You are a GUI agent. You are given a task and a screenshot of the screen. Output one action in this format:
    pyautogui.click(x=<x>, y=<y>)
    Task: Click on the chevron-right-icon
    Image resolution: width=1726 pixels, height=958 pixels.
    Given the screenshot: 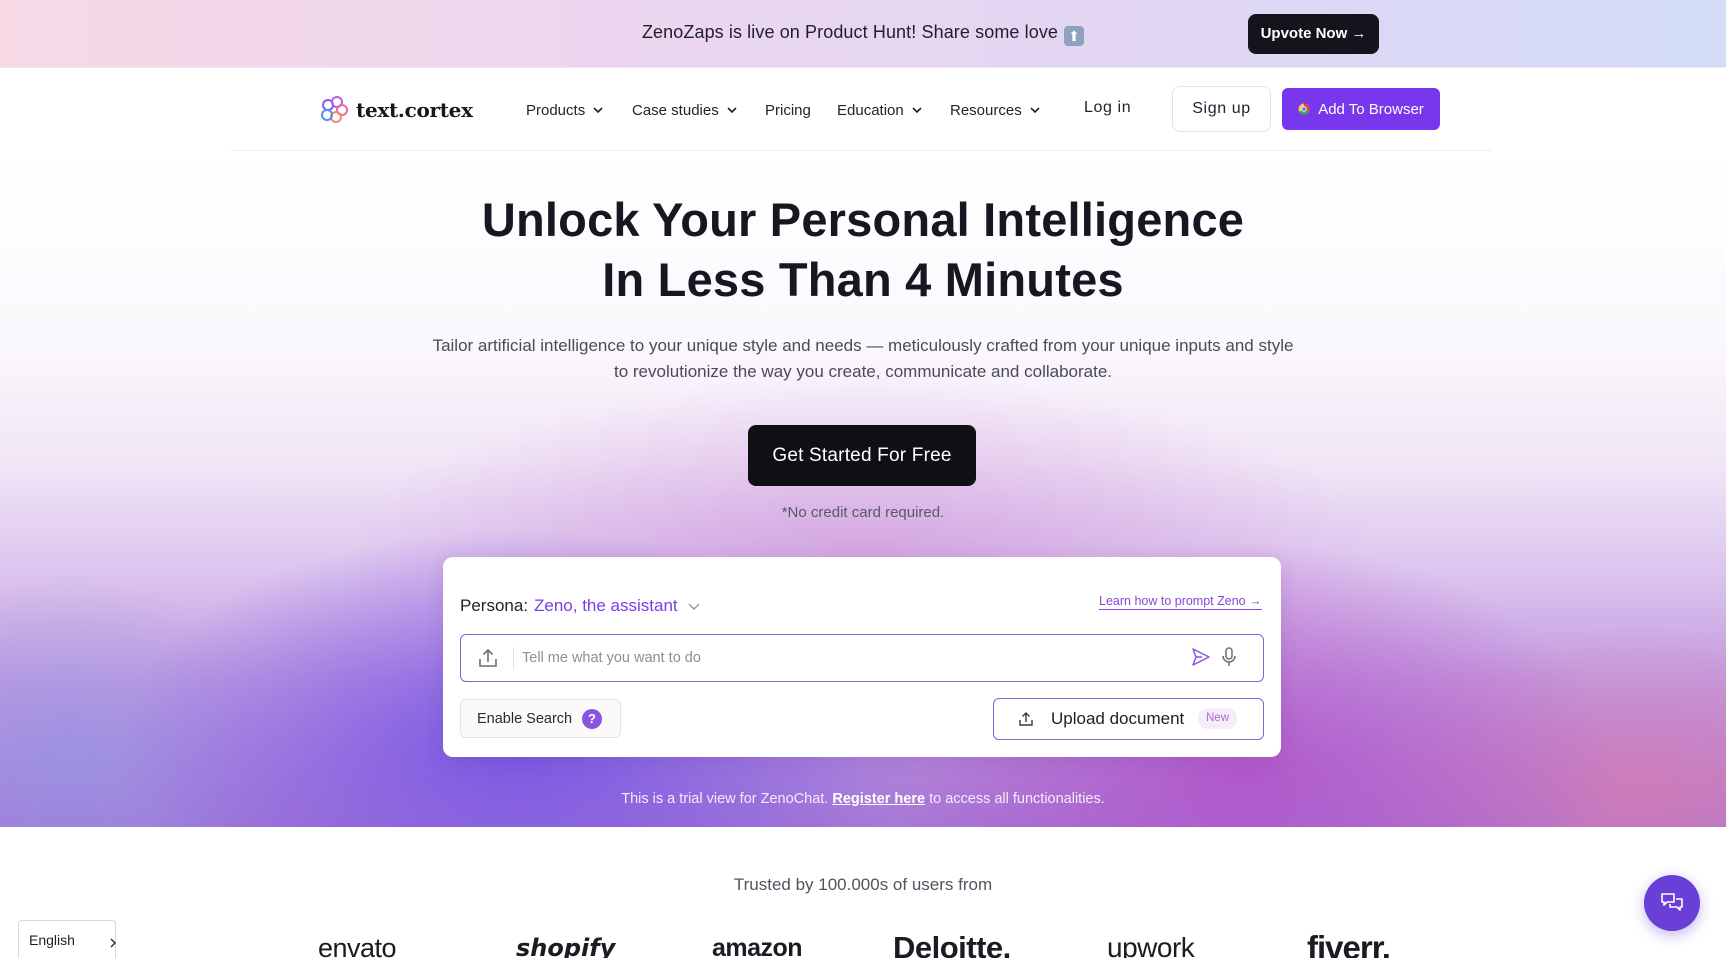 What is the action you would take?
    pyautogui.click(x=113, y=943)
    